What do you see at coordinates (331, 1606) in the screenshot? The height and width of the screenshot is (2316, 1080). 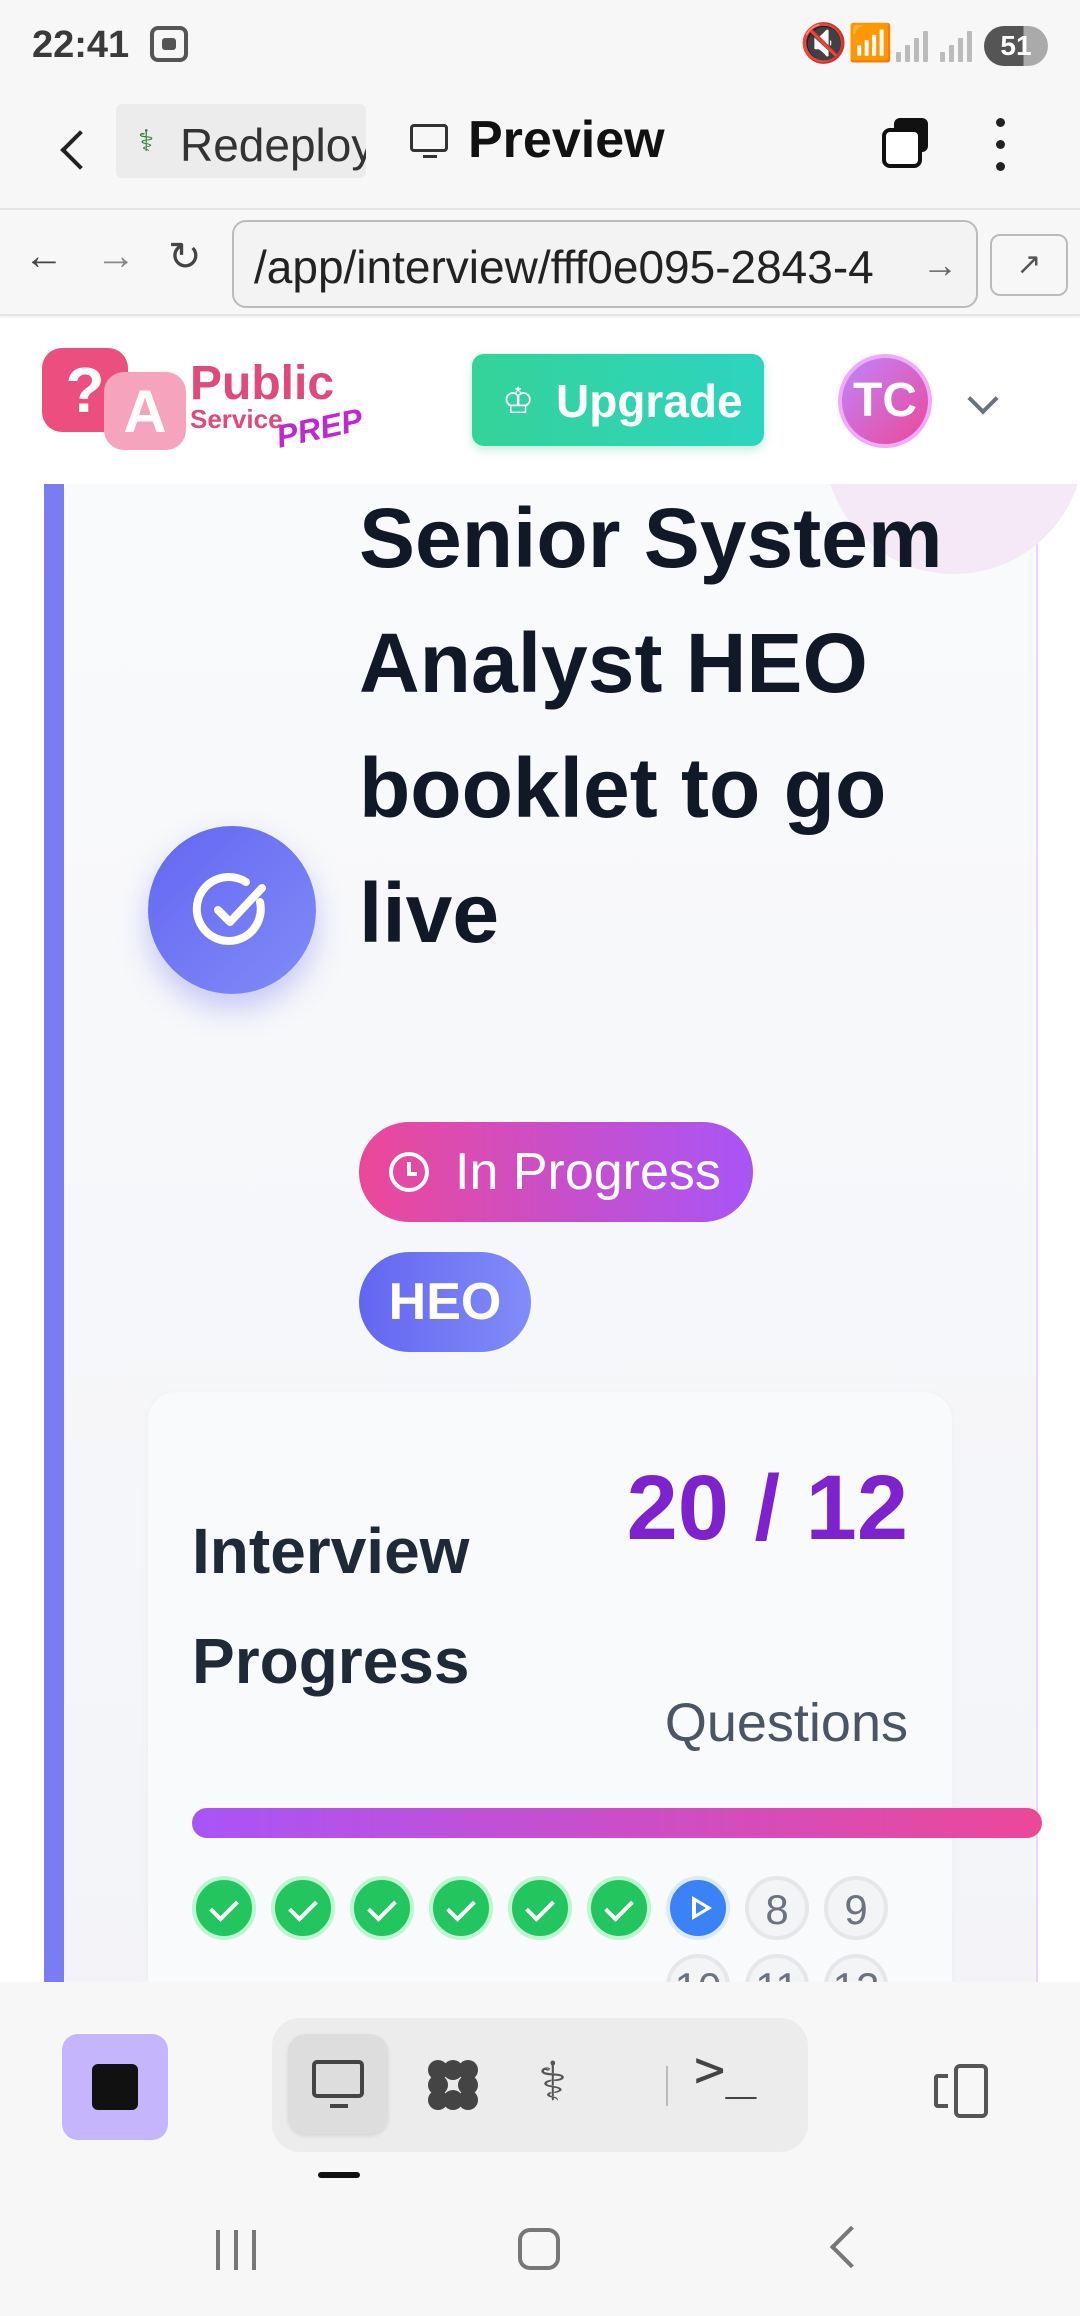 I see `progress-label: Interview Progress` at bounding box center [331, 1606].